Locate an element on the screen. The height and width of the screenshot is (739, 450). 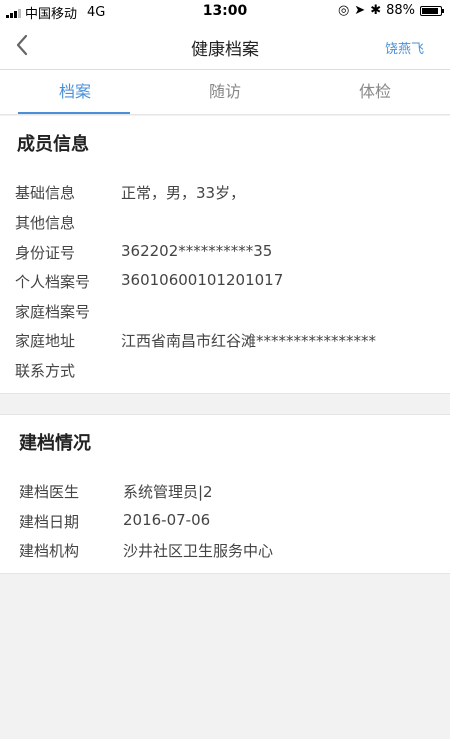
info-value: 沙井社区卫生服务中心 is located at coordinates (198, 551).